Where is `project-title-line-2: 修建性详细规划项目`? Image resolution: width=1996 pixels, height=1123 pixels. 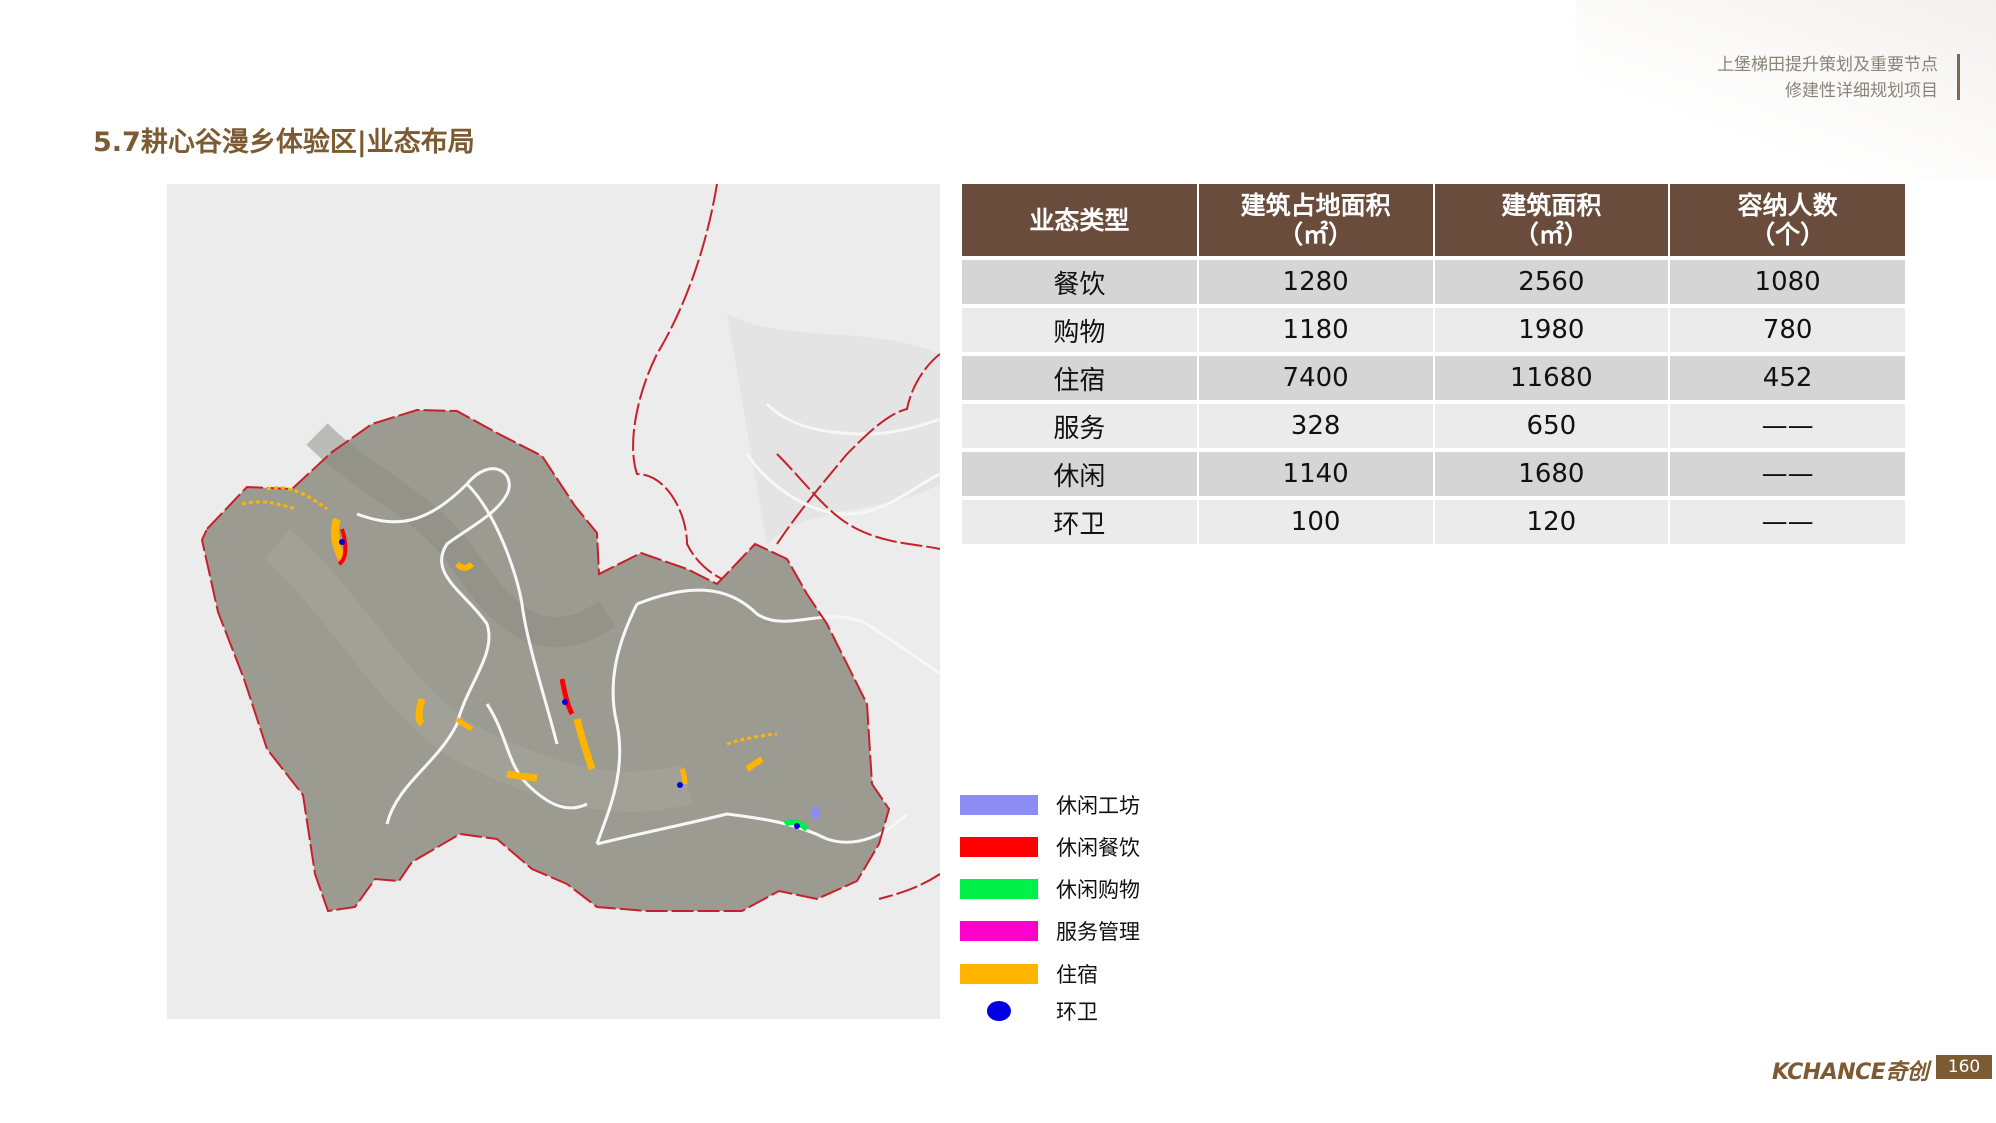 project-title-line-2: 修建性详细规划项目 is located at coordinates (1861, 91).